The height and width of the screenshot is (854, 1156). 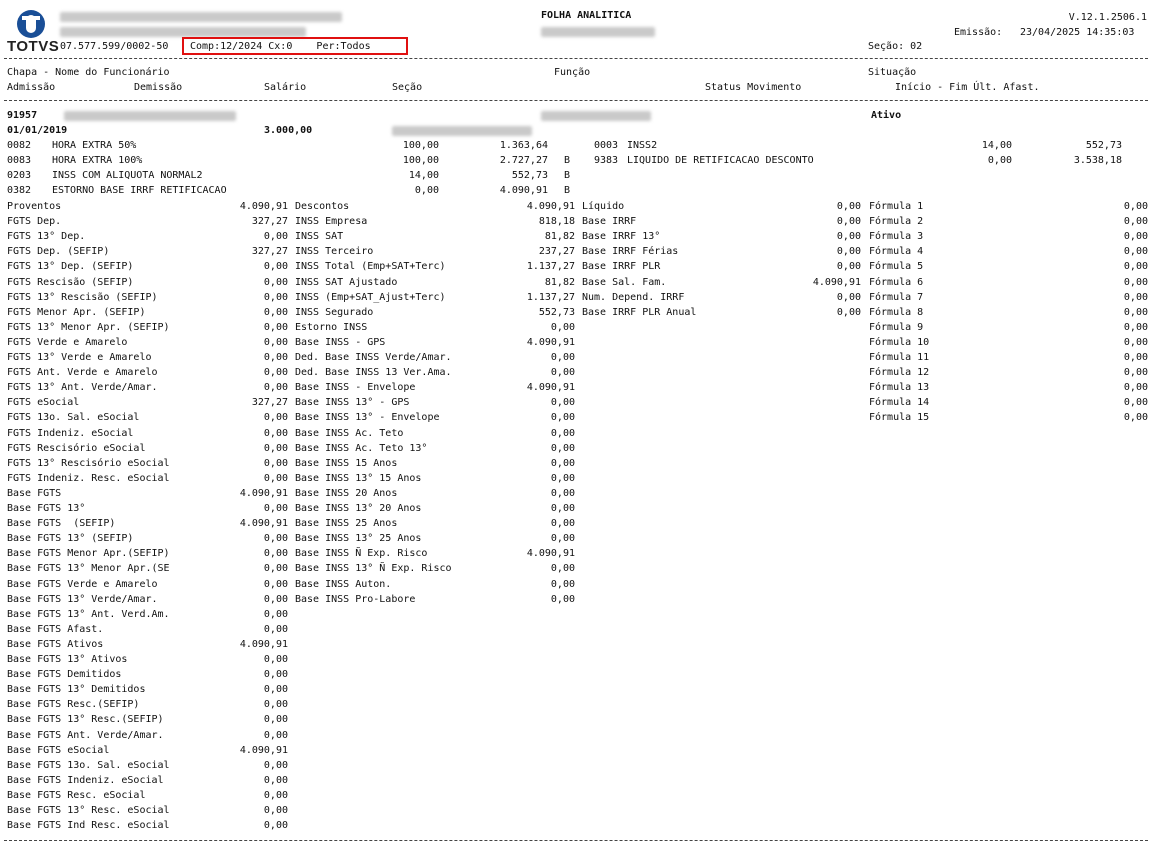 What do you see at coordinates (370, 267) in the screenshot?
I see `summary-label: INSS Total (Emp+SAT+Terc)` at bounding box center [370, 267].